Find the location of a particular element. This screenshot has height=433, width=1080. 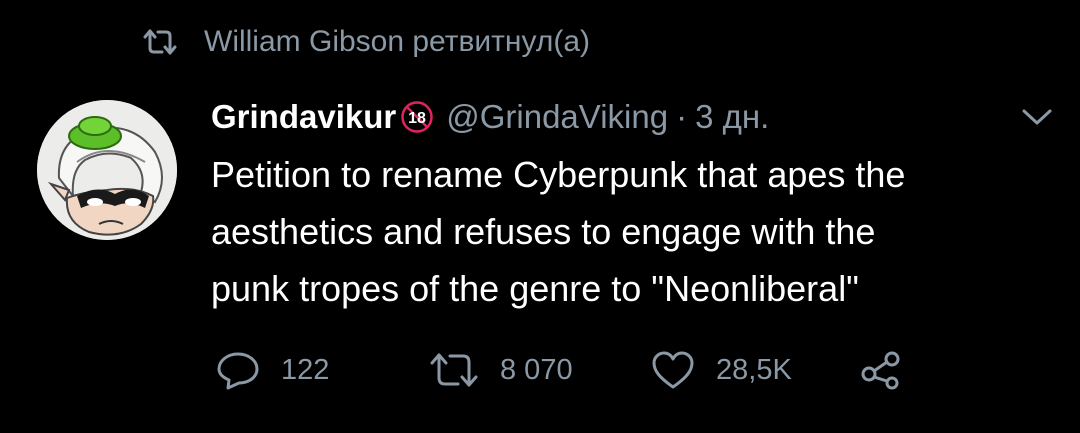

reply-bubble-icon is located at coordinates (238, 370).